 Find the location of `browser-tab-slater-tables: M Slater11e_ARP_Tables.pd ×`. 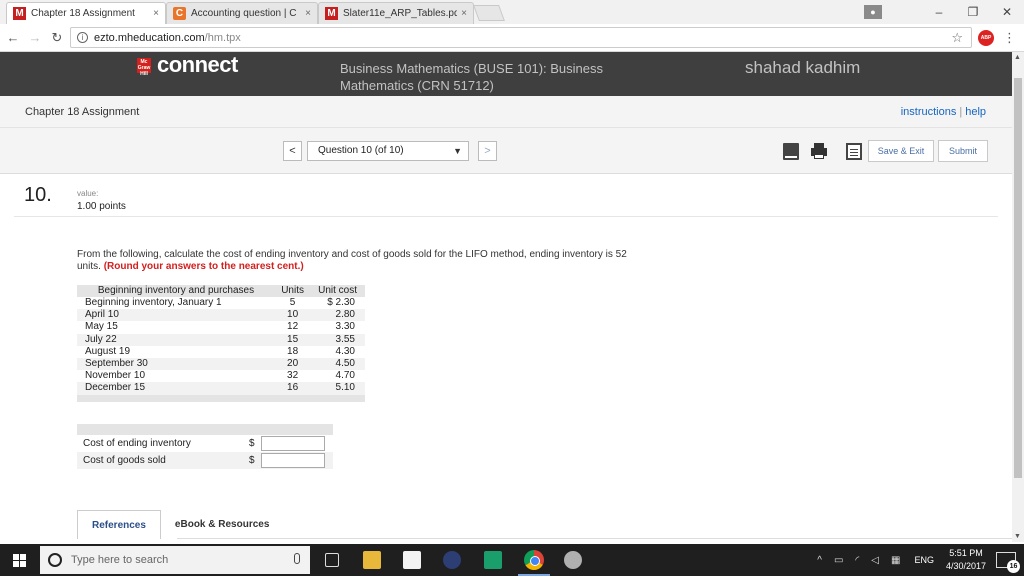

browser-tab-slater-tables: M Slater11e_ARP_Tables.pd × is located at coordinates (396, 13).